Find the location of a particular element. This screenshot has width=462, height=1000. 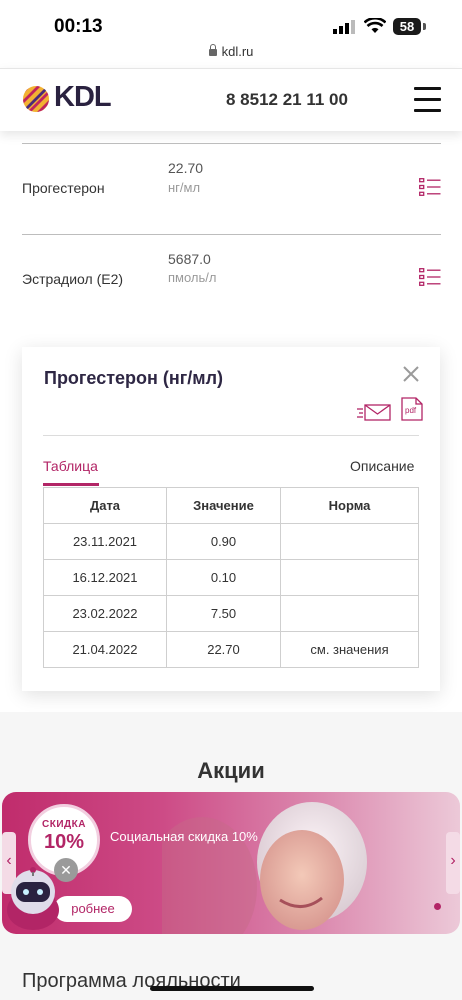

cell-value: 7.50 is located at coordinates (223, 613).